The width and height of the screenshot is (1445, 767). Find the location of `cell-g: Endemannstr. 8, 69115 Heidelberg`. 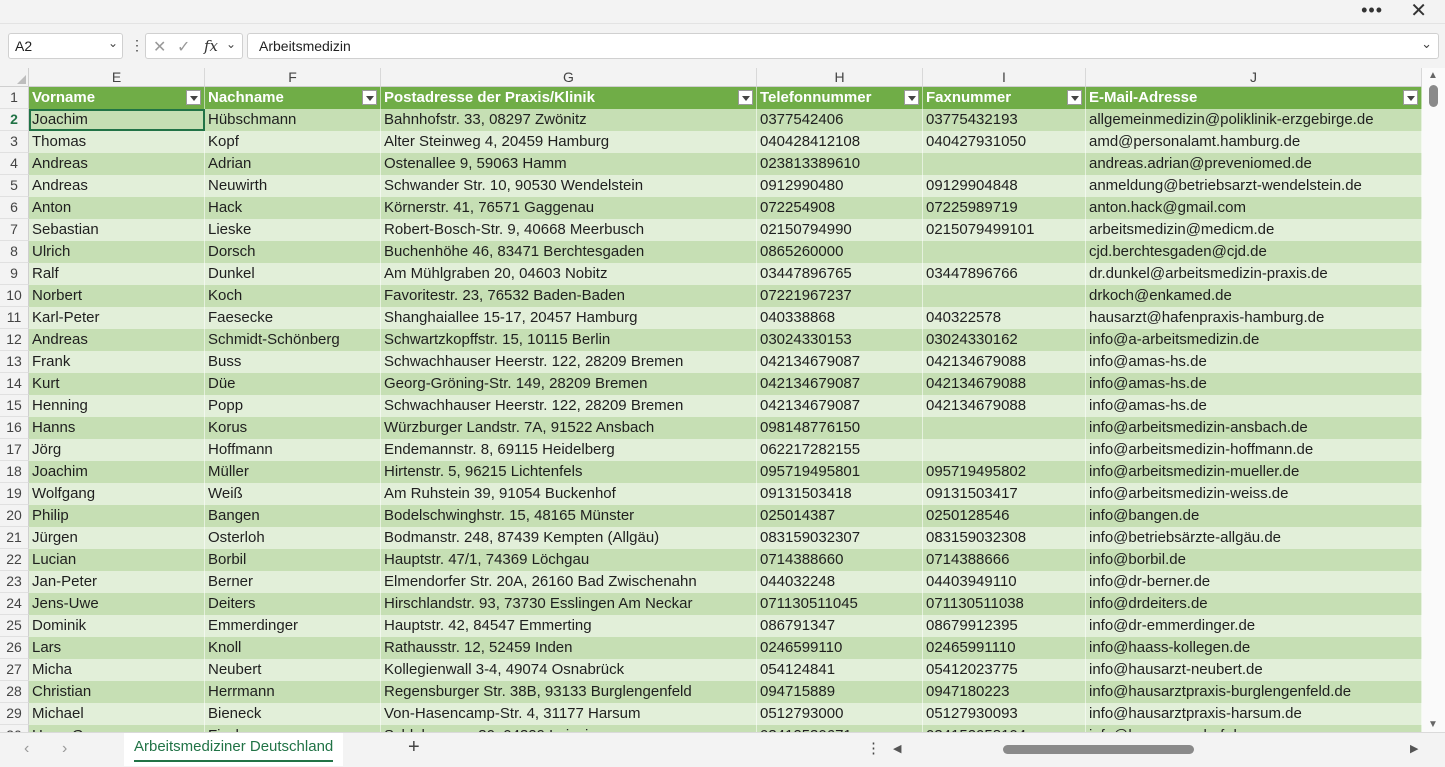

cell-g: Endemannstr. 8, 69115 Heidelberg is located at coordinates (569, 450).